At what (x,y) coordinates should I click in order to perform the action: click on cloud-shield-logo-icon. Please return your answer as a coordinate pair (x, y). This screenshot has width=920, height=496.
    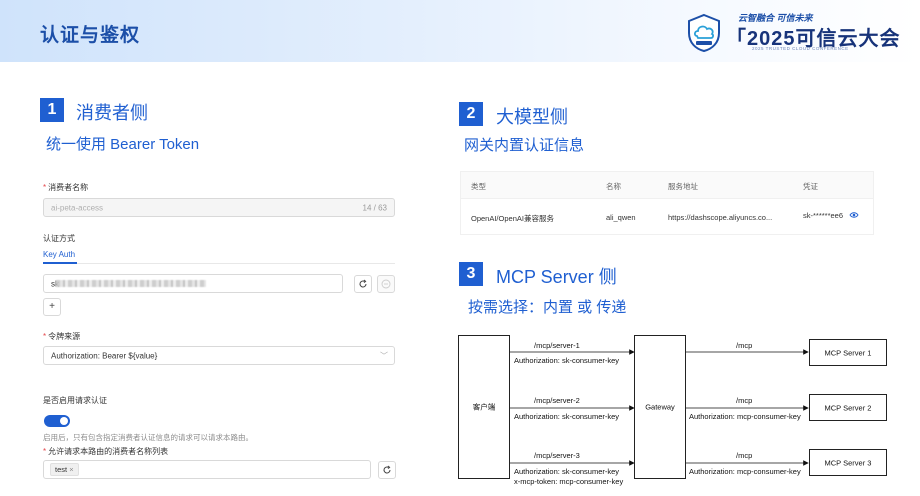
    Looking at the image, I should click on (704, 33).